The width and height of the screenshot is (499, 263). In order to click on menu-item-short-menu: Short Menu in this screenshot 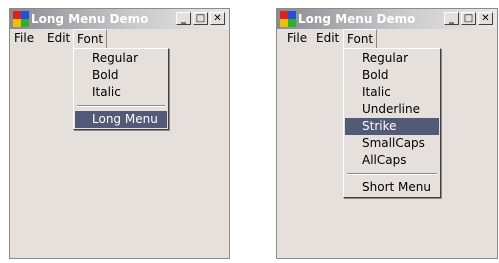, I will do `click(392, 187)`.